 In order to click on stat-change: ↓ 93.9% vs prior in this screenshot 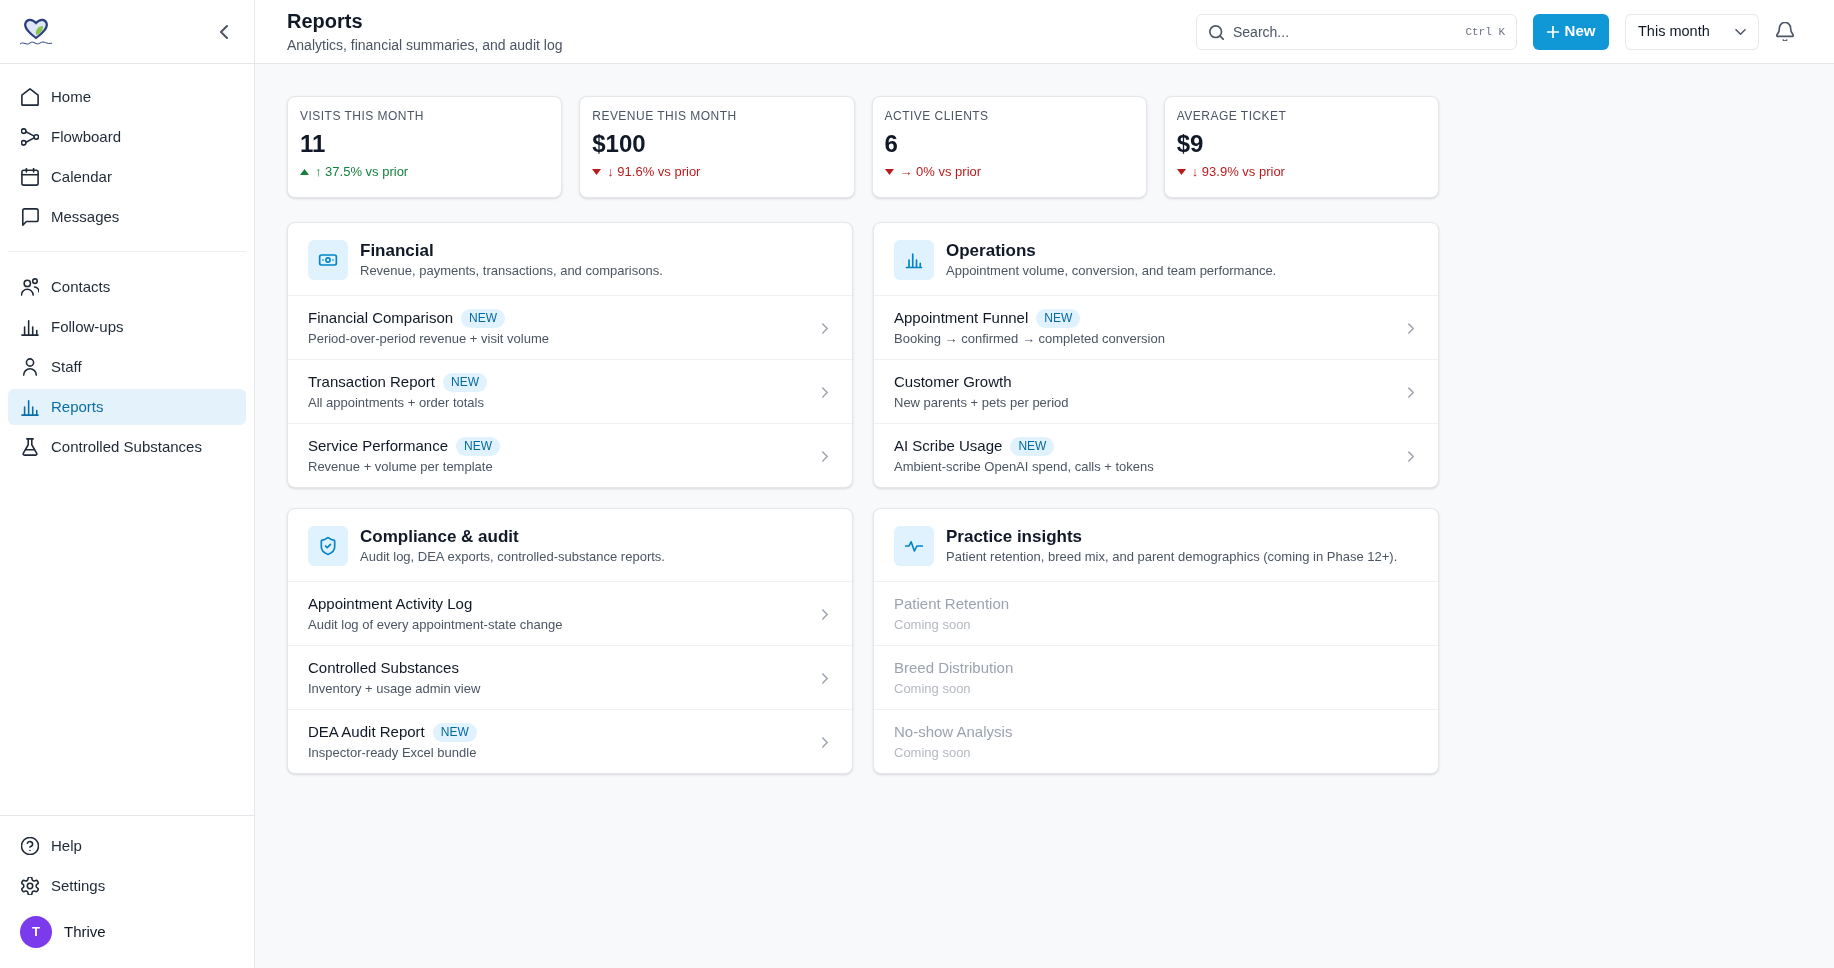, I will do `click(1238, 172)`.